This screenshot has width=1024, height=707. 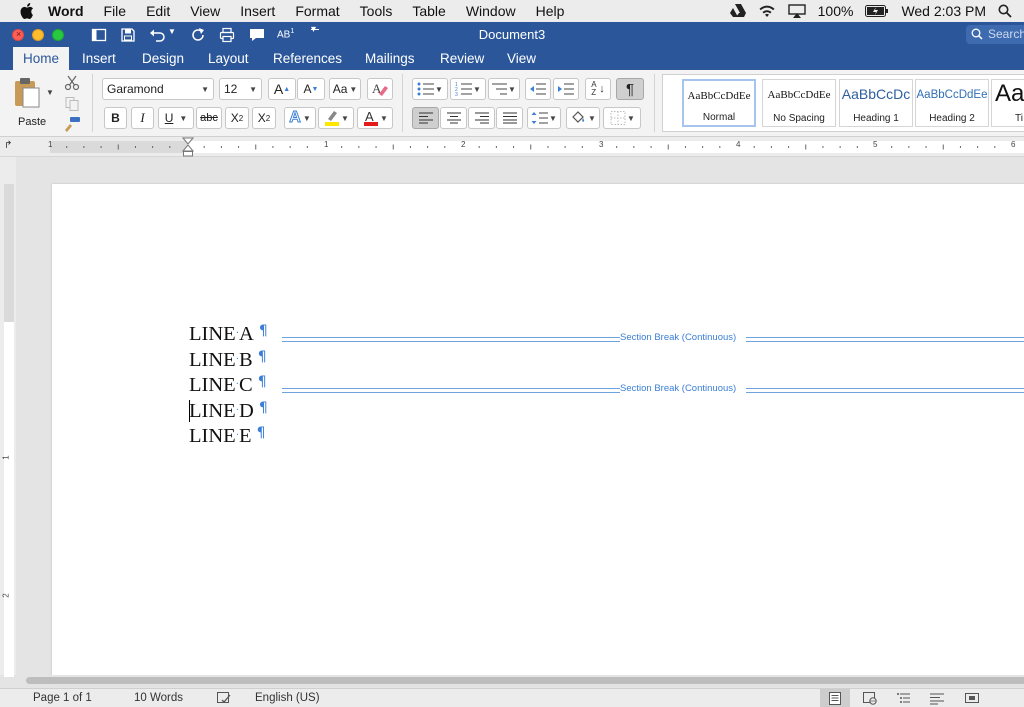 What do you see at coordinates (937, 698) in the screenshot?
I see `draft-view-icon` at bounding box center [937, 698].